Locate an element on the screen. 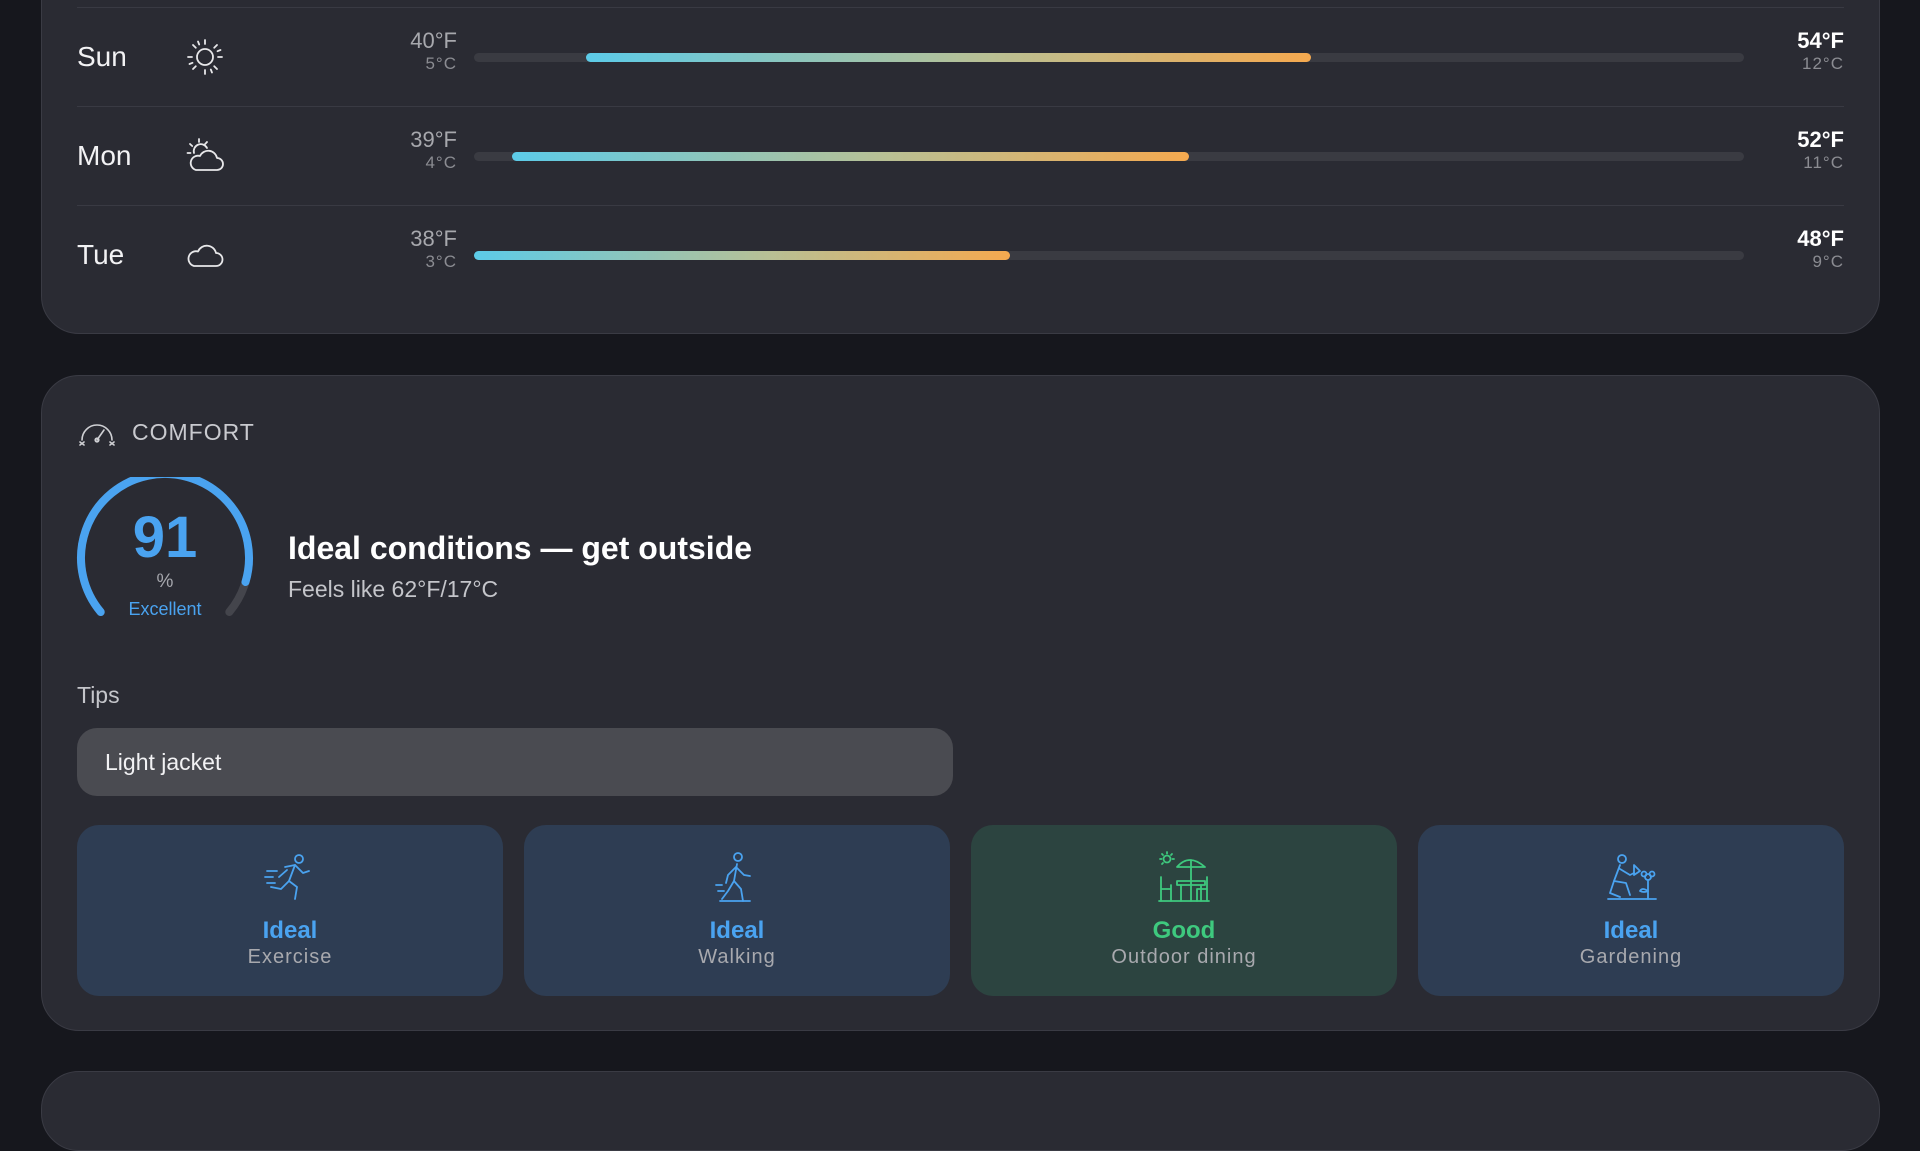 Image resolution: width=1920 pixels, height=1151 pixels. forecast-row-sun: Sun 40°F 5°C 54°F 12°C is located at coordinates (960, 56).